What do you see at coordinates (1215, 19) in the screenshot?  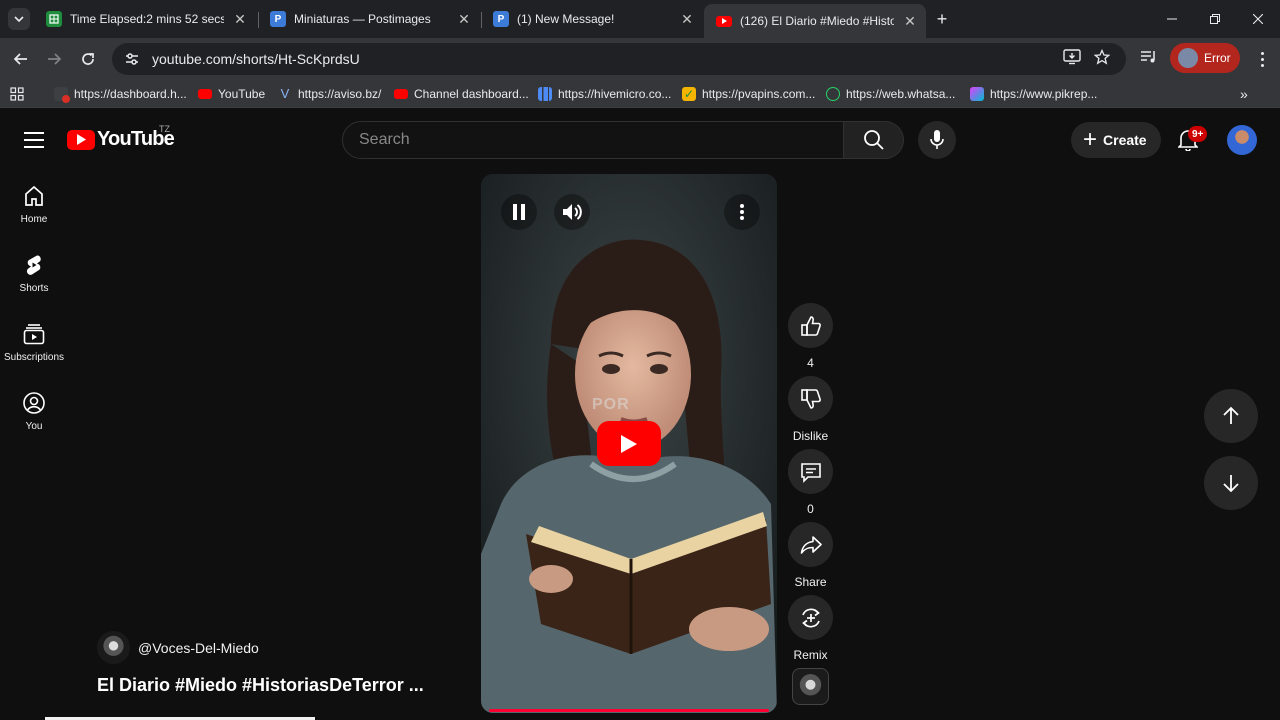 I see `restore-button` at bounding box center [1215, 19].